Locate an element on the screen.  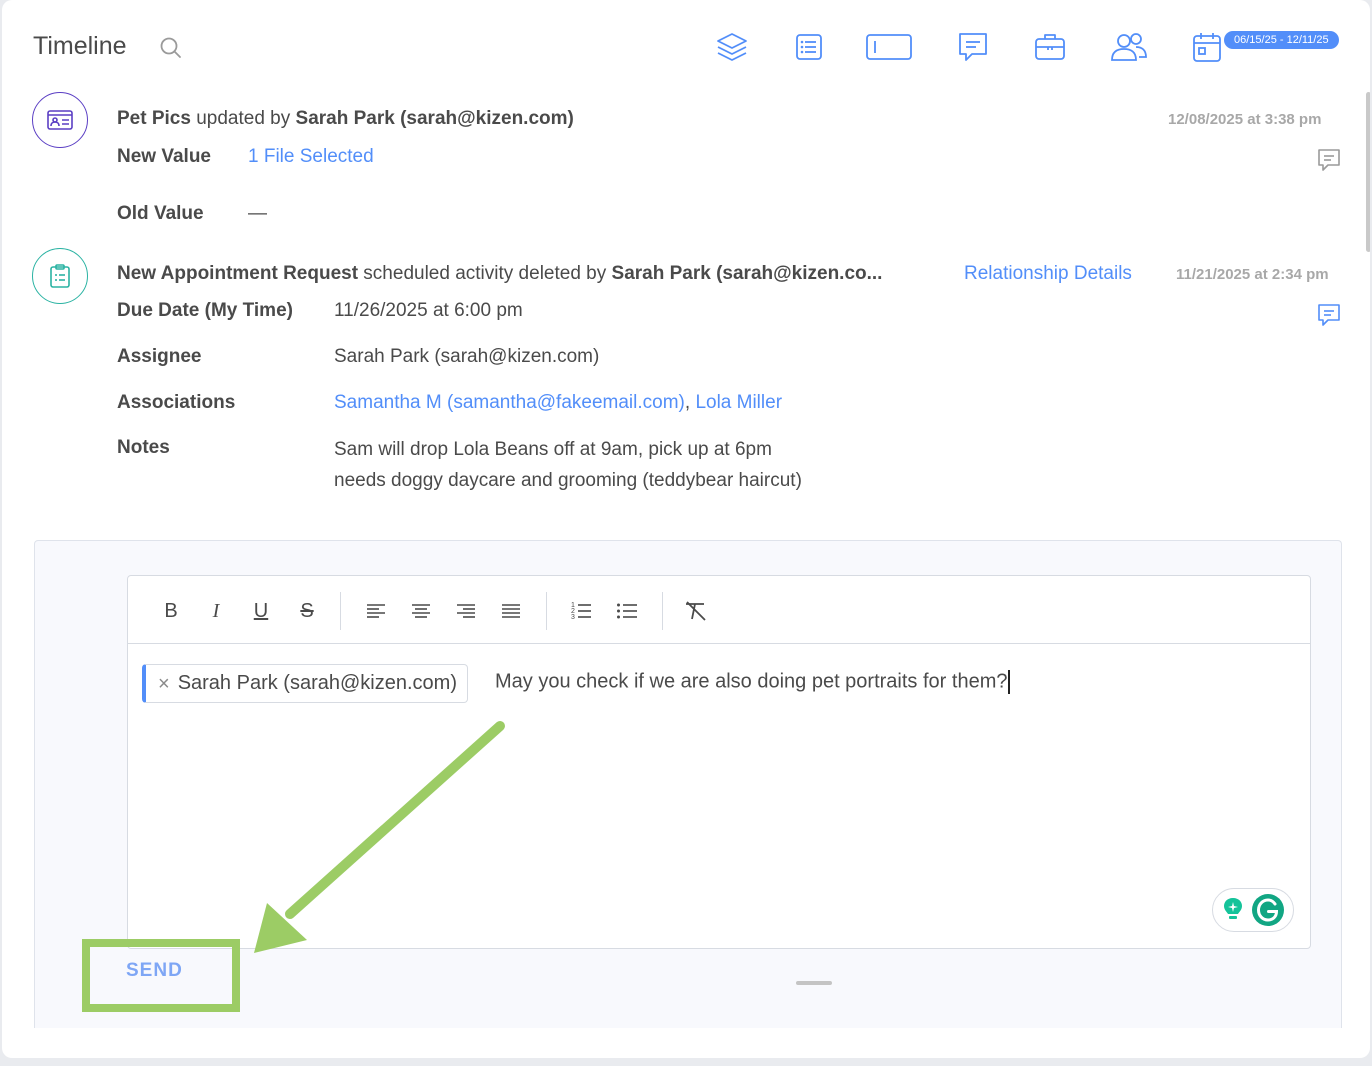
entry-timestamp: 11/21/2025 at 2:34 pm is located at coordinates (1252, 274).